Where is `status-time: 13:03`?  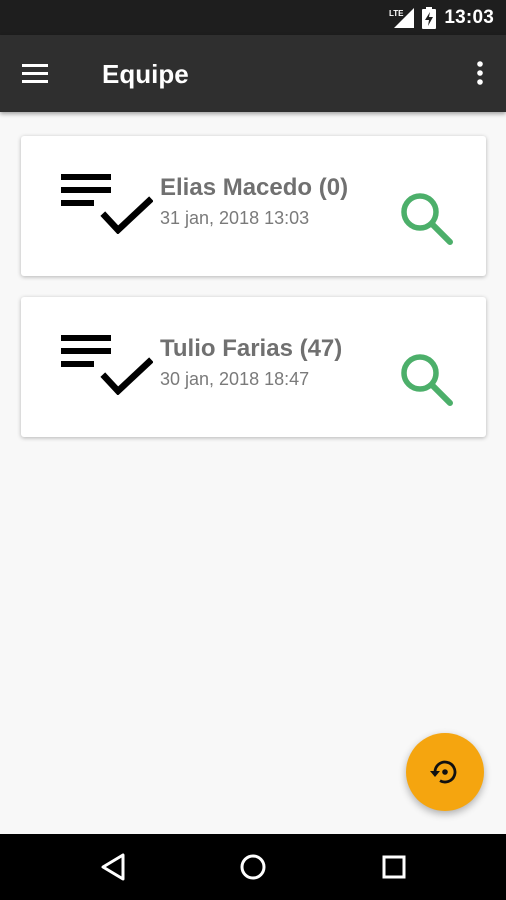
status-time: 13:03 is located at coordinates (469, 17).